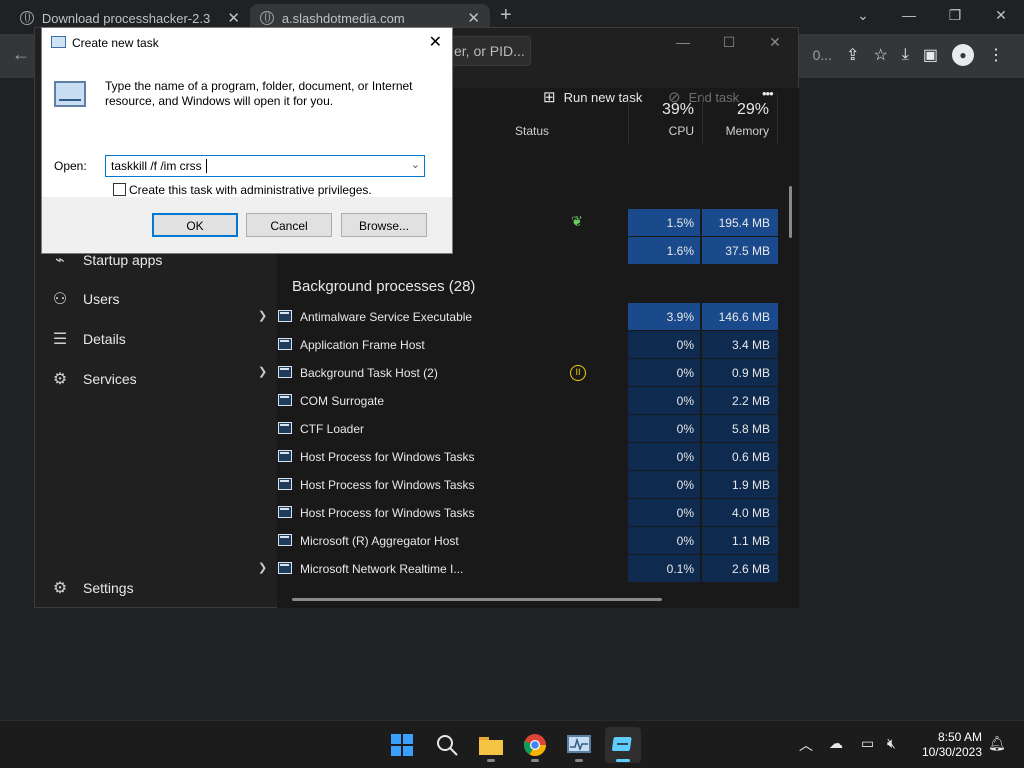  Describe the element at coordinates (740, 512) in the screenshot. I see `memory-cell: 4.0 MB` at that location.